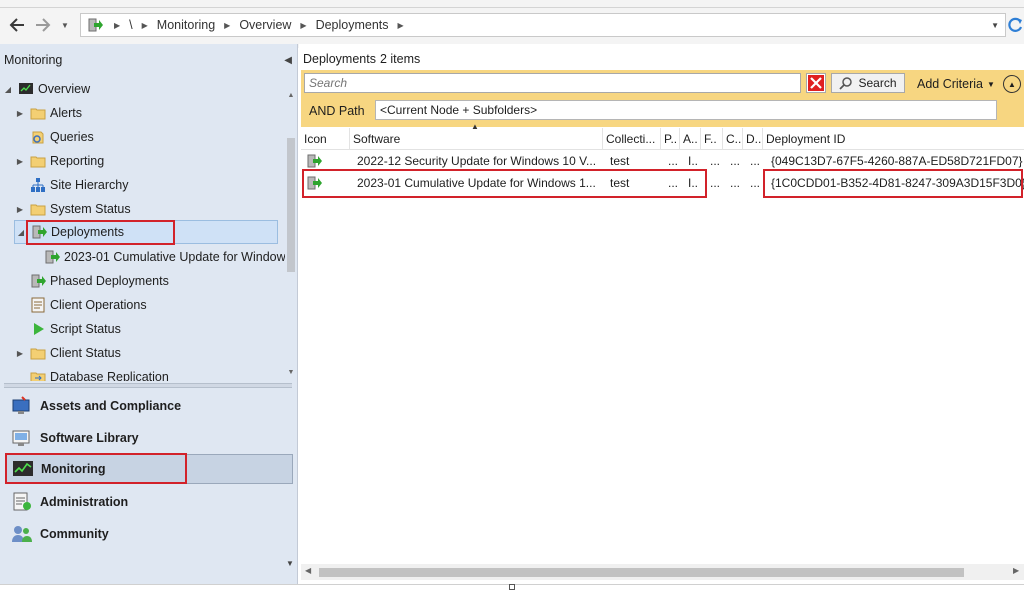 This screenshot has width=1024, height=594. Describe the element at coordinates (38, 137) in the screenshot. I see `queries-icon` at that location.